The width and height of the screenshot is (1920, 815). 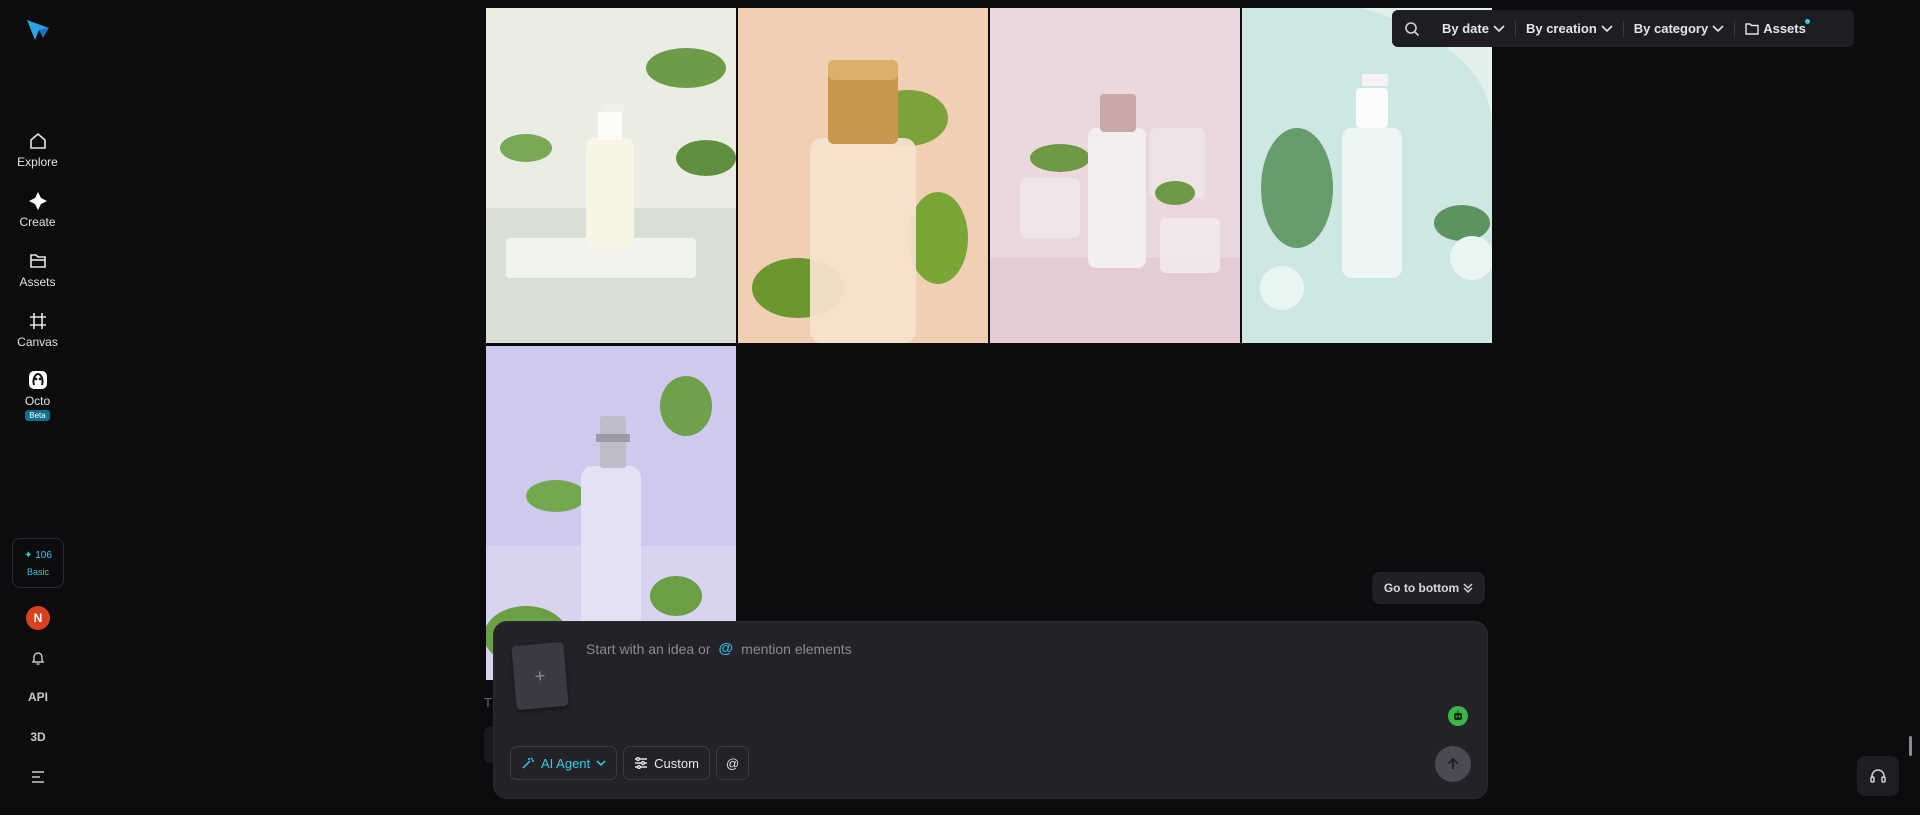 I want to click on placeholder-start: Start with an idea or, so click(x=648, y=648).